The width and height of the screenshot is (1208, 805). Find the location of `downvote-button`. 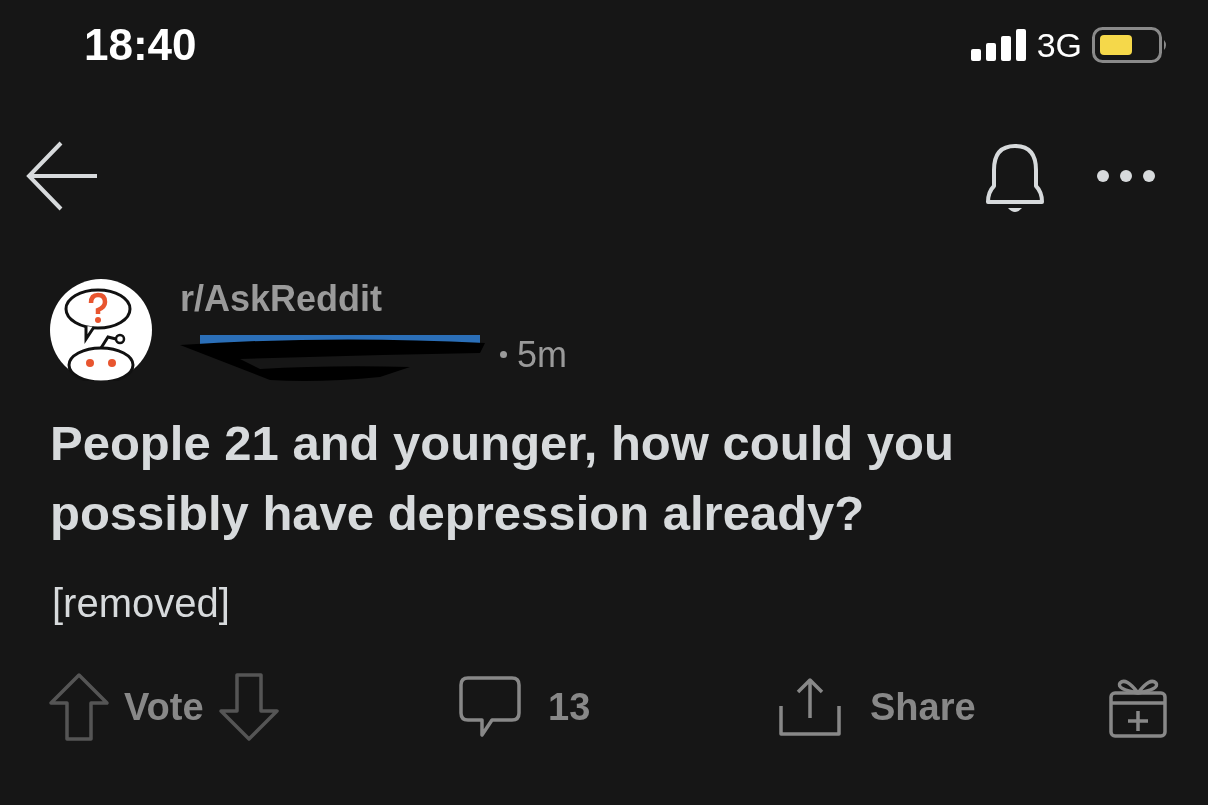

downvote-button is located at coordinates (248, 707).